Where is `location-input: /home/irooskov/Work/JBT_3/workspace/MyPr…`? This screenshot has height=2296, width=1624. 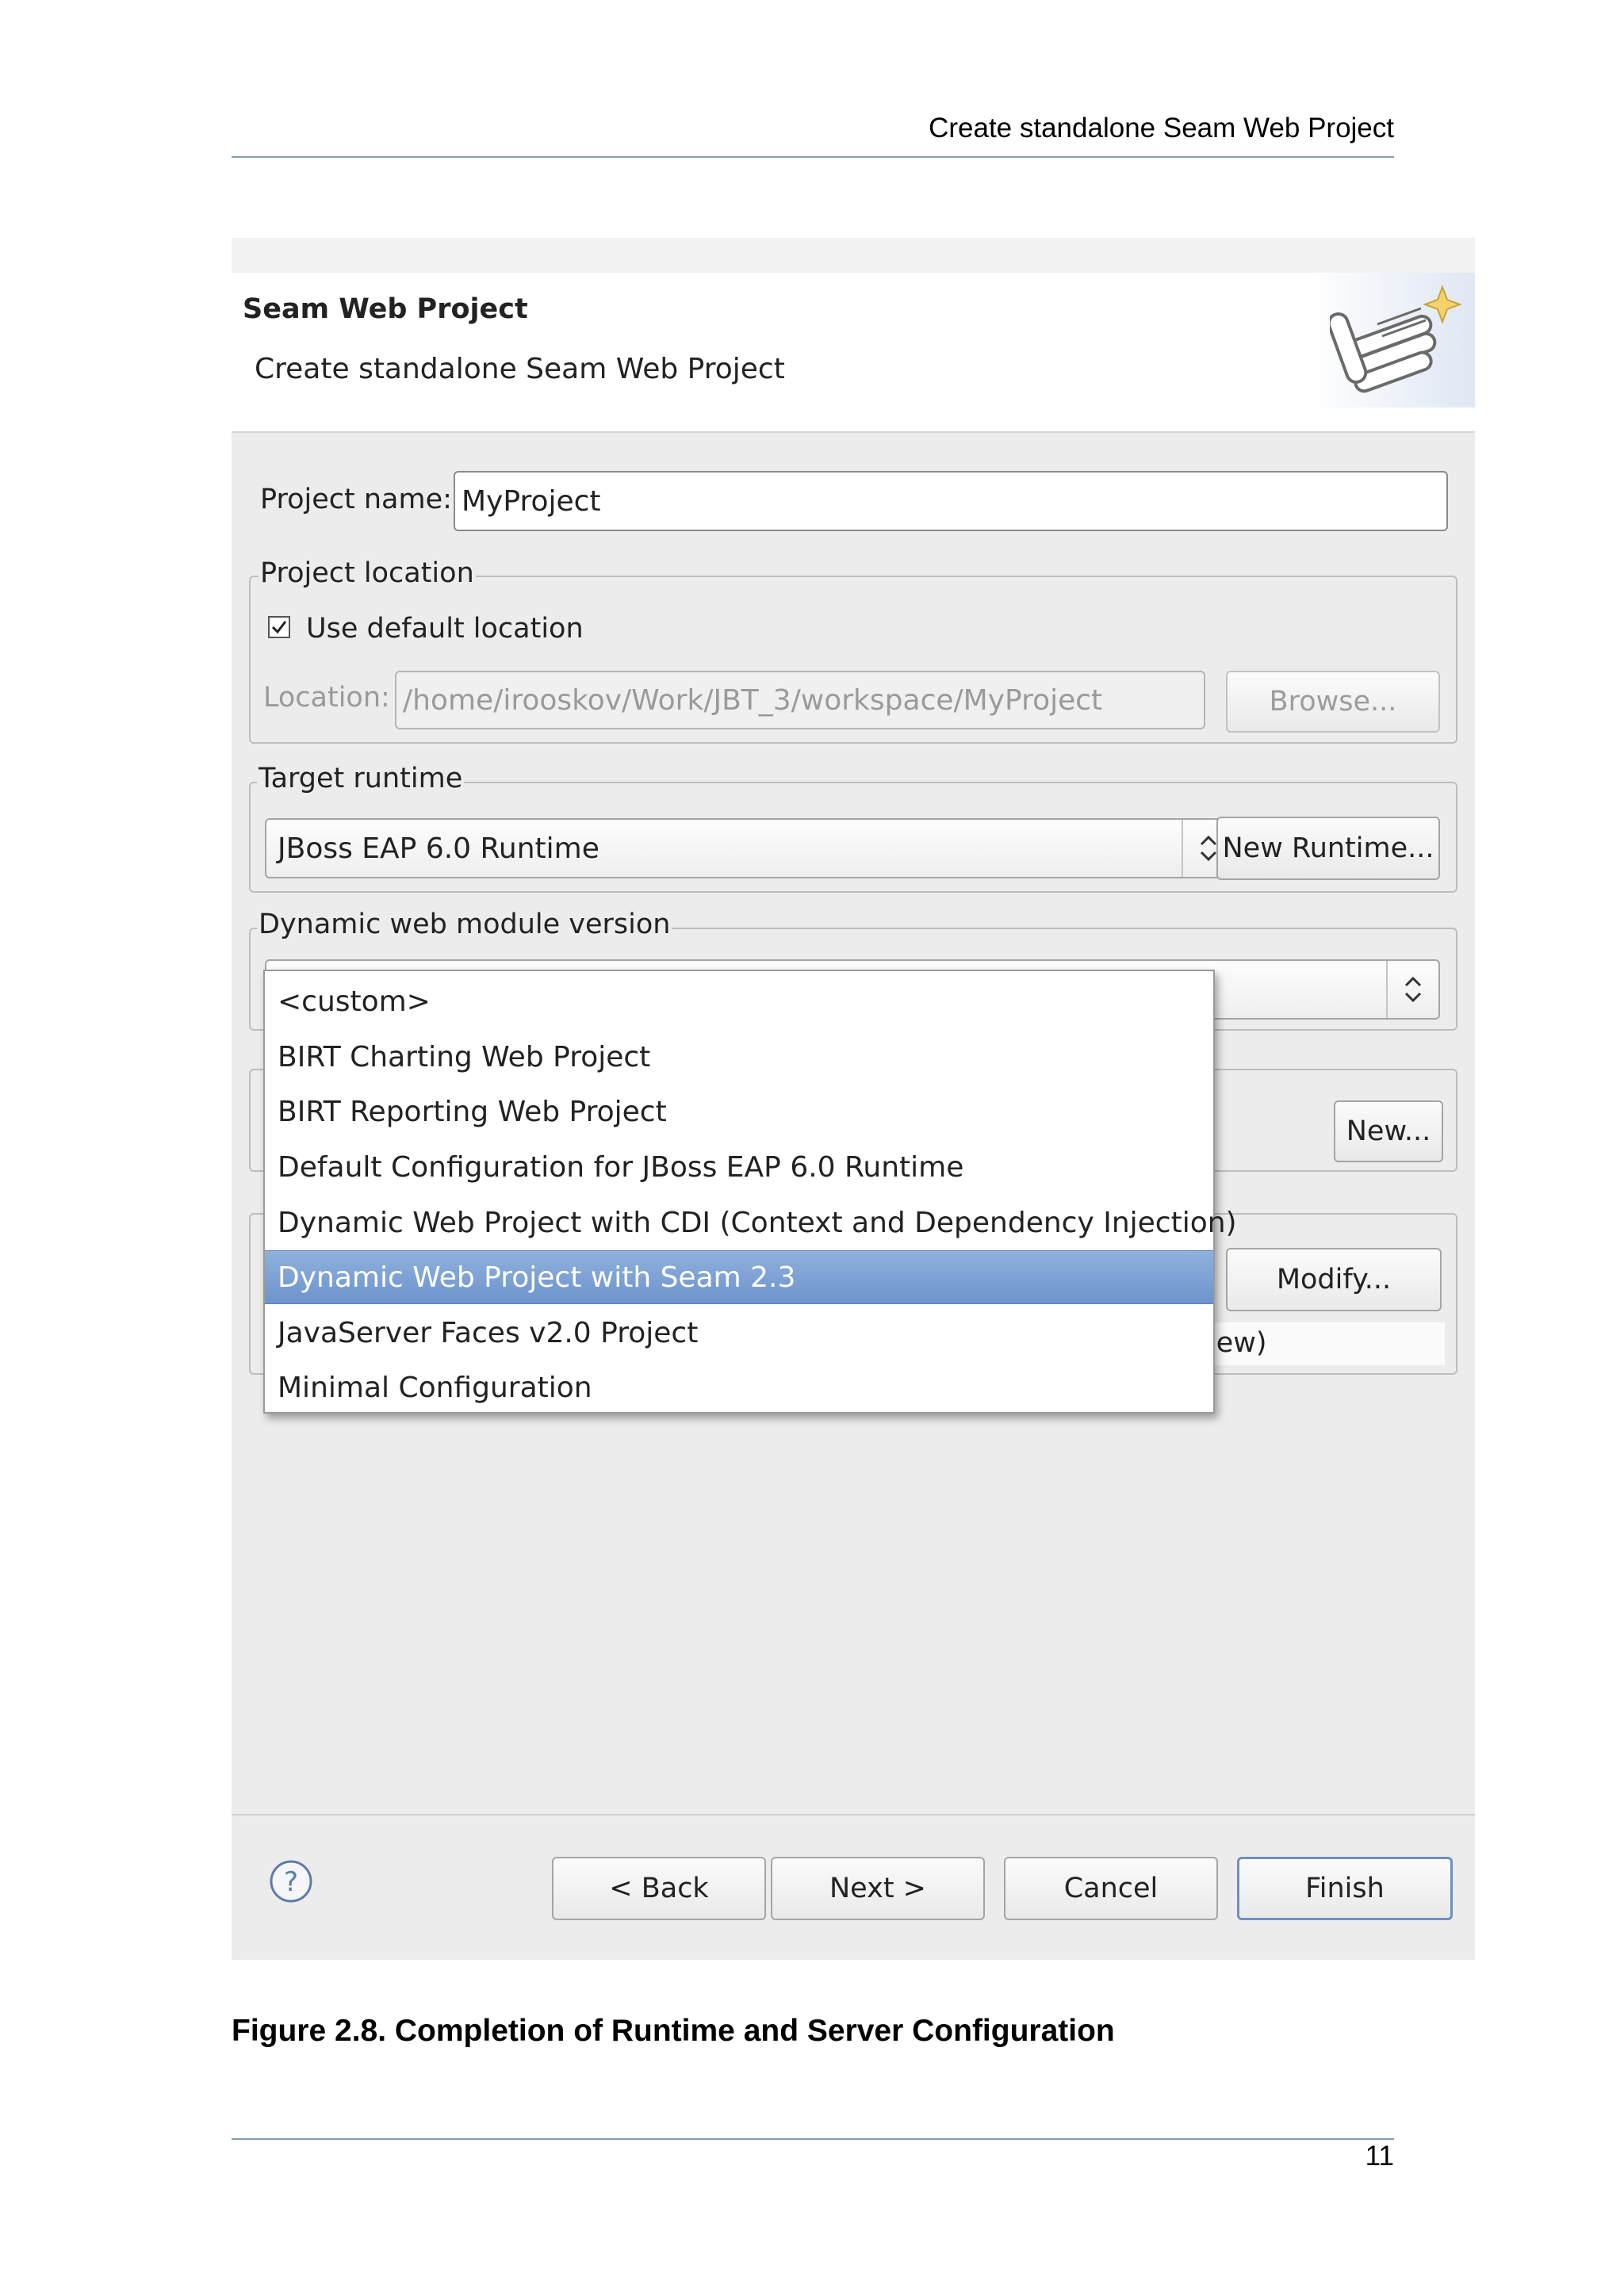 location-input: /home/irooskov/Work/JBT_3/workspace/MyPr… is located at coordinates (800, 700).